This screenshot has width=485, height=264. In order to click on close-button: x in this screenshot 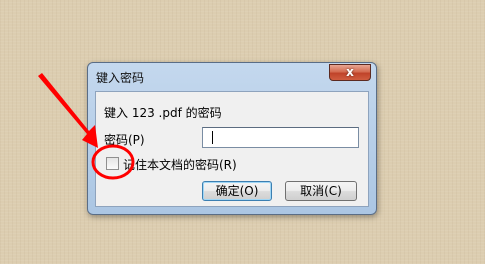, I will do `click(350, 72)`.